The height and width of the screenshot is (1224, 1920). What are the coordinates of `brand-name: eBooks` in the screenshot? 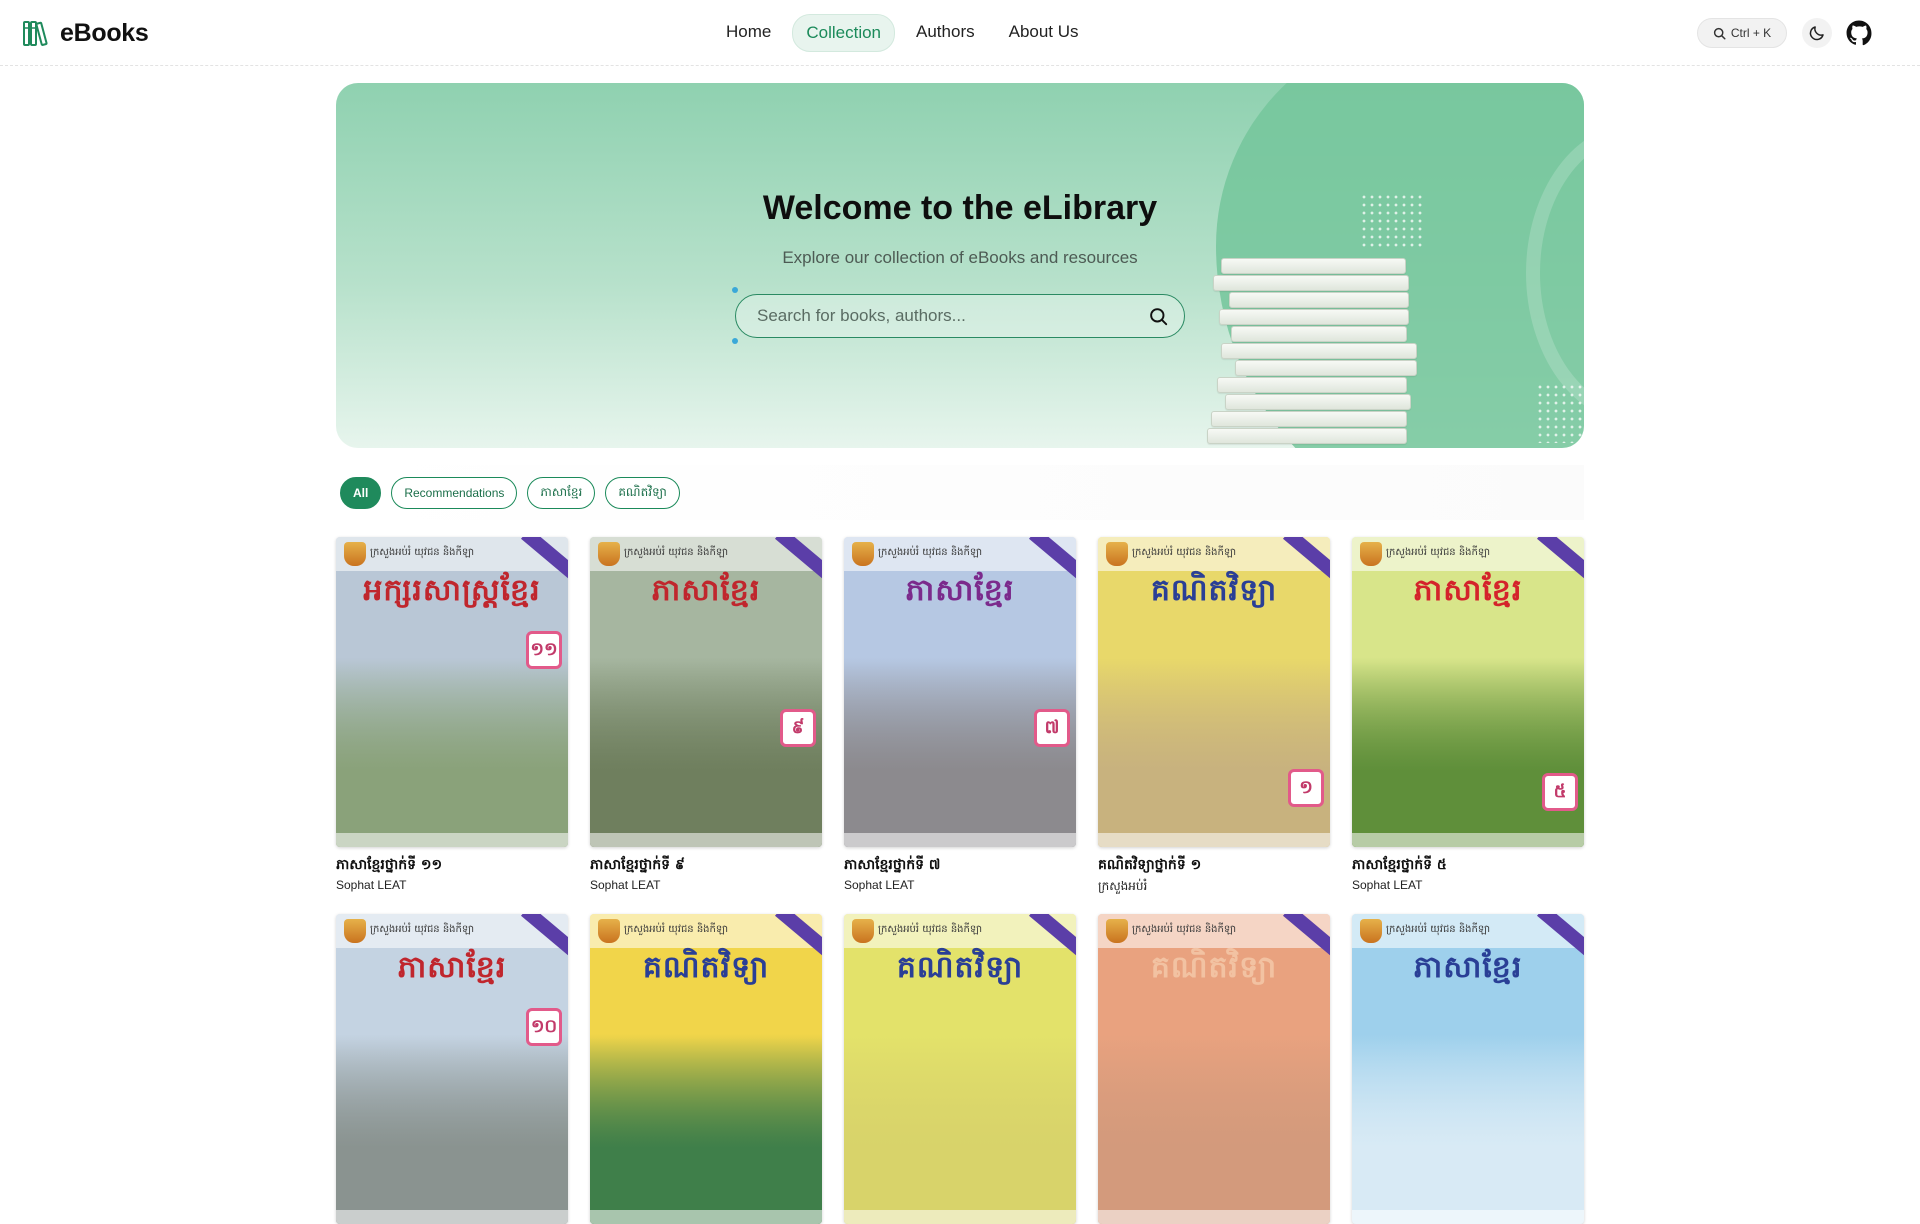 It's located at (104, 32).